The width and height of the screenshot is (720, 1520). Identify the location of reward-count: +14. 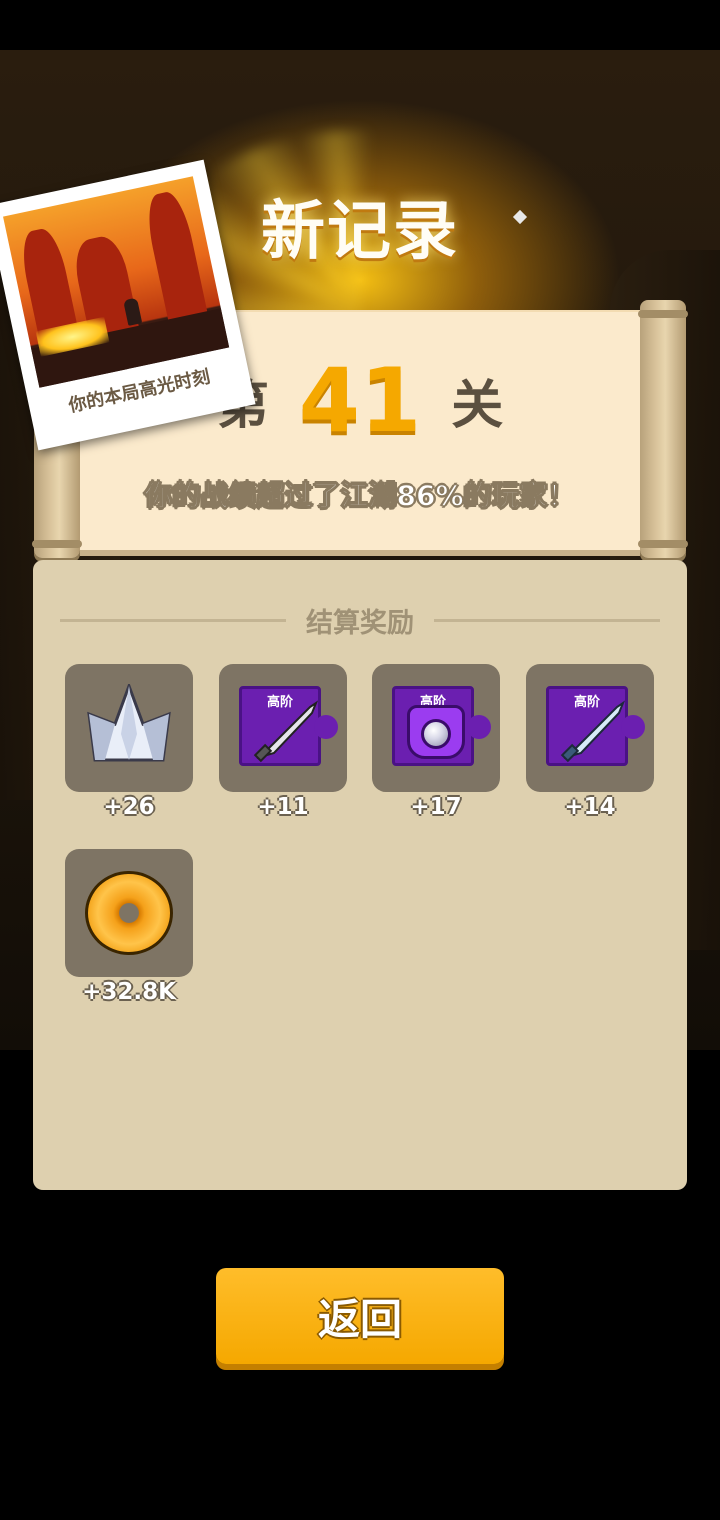
(590, 807).